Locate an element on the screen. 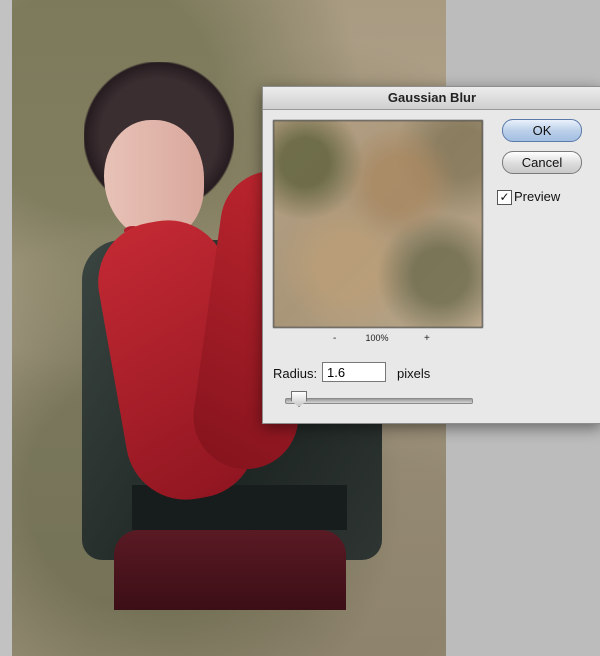  zoom-in-button: + is located at coordinates (427, 338).